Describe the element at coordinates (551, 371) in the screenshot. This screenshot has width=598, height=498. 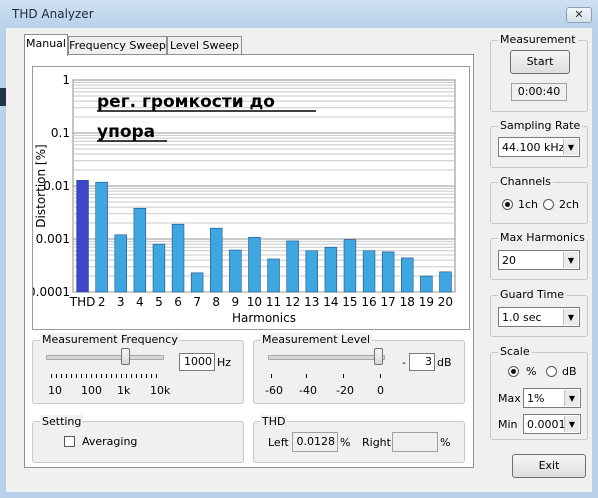
I see `scale-db-radio` at that location.